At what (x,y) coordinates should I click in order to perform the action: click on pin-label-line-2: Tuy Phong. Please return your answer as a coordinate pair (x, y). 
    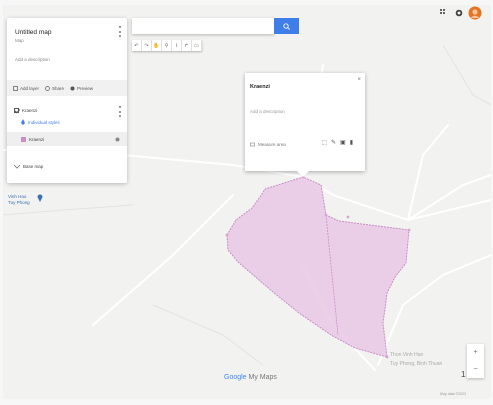
    Looking at the image, I should click on (19, 202).